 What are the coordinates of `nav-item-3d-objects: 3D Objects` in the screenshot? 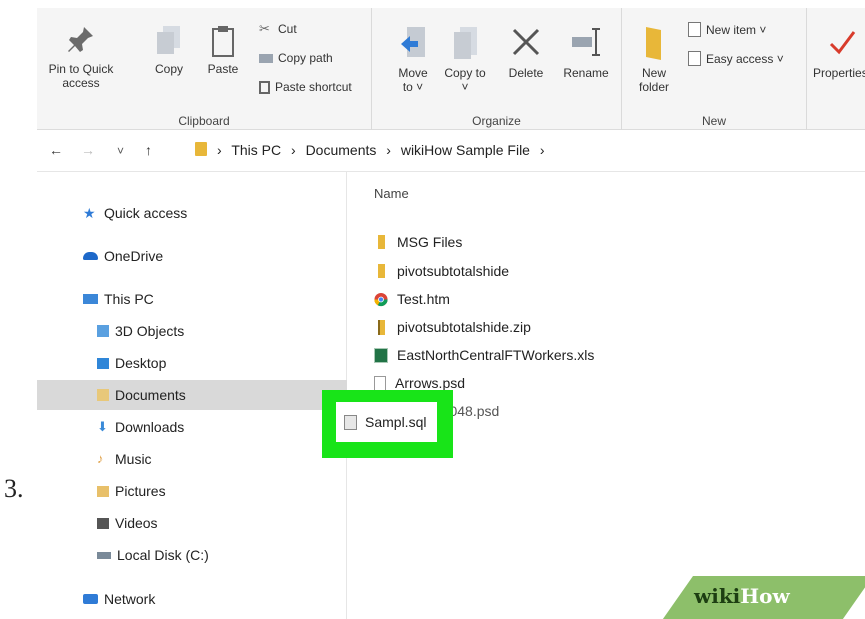 It's located at (192, 331).